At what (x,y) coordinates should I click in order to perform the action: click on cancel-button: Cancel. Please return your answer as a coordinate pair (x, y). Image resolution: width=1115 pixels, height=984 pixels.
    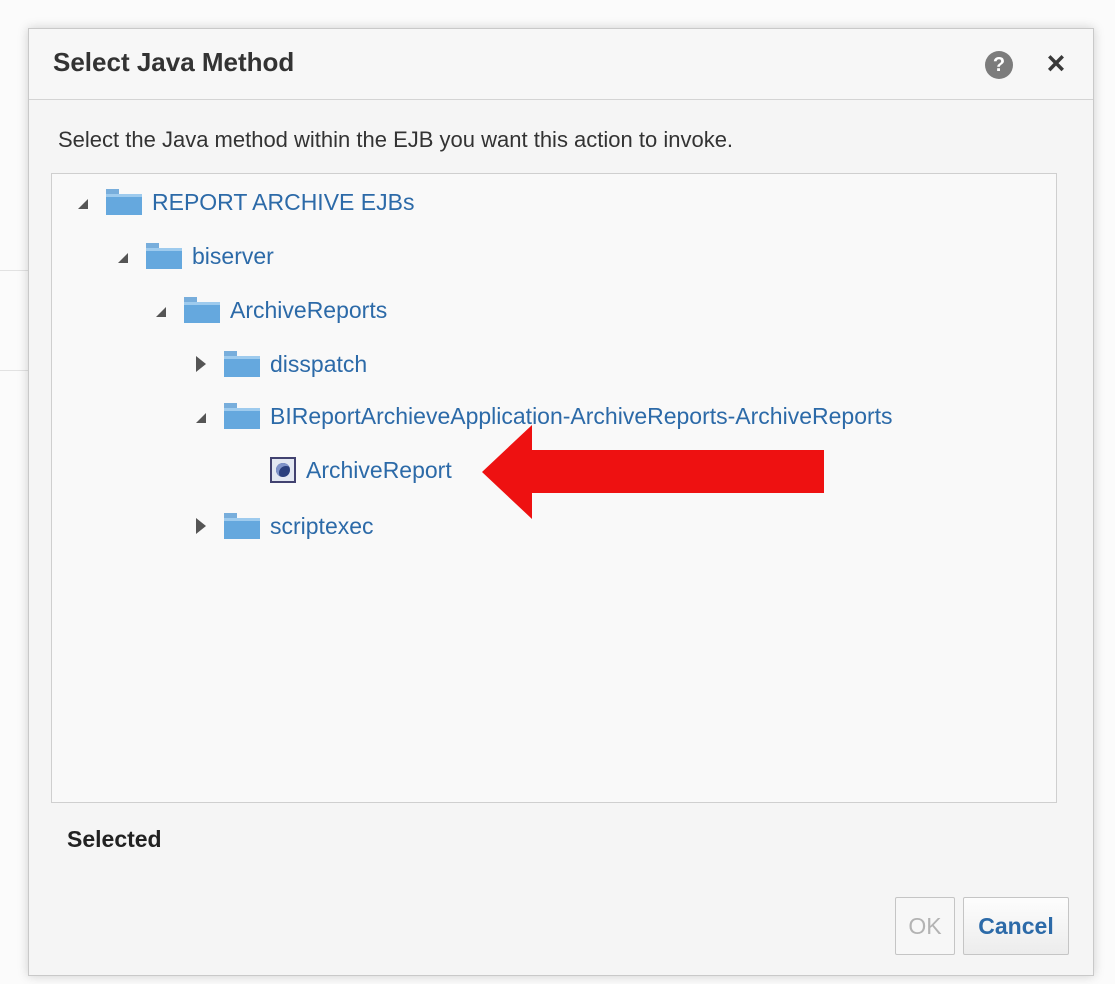
    Looking at the image, I should click on (1016, 926).